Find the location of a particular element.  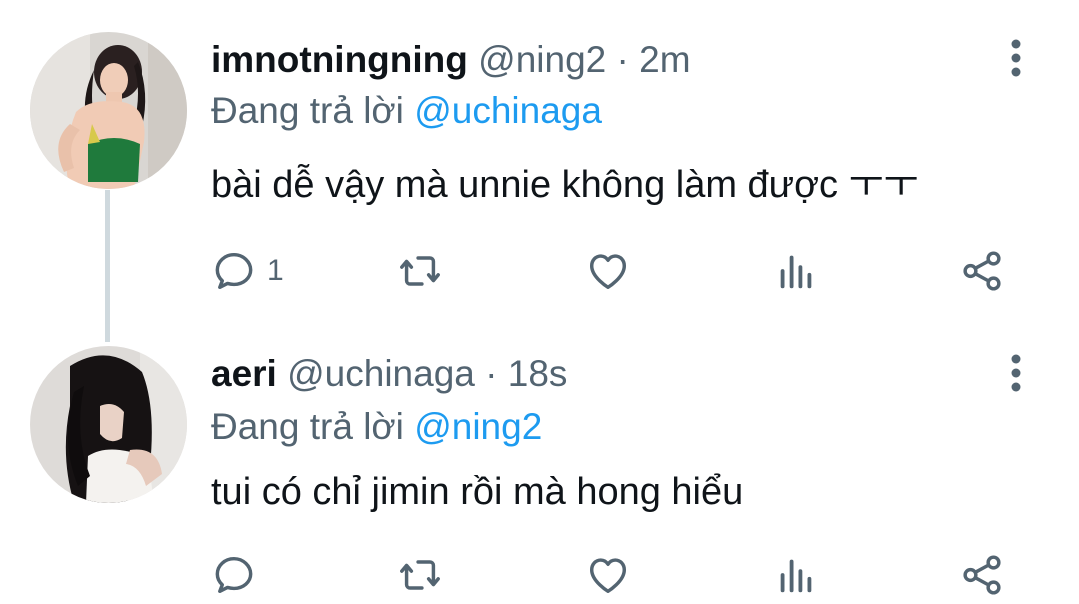

action-bar is located at coordinates (621, 575).